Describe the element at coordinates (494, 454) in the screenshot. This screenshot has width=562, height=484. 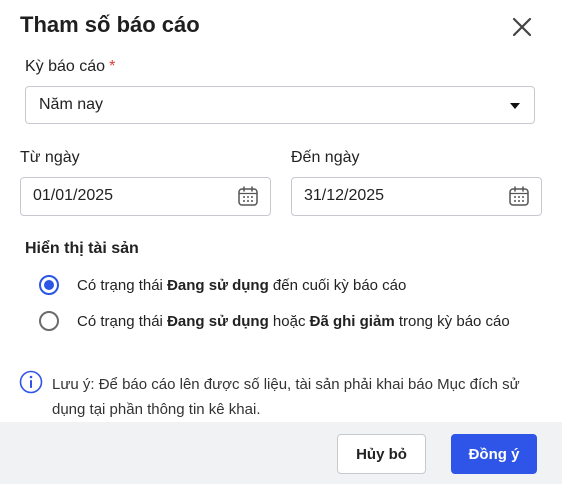
I see `confirm-button: Đồng ý` at that location.